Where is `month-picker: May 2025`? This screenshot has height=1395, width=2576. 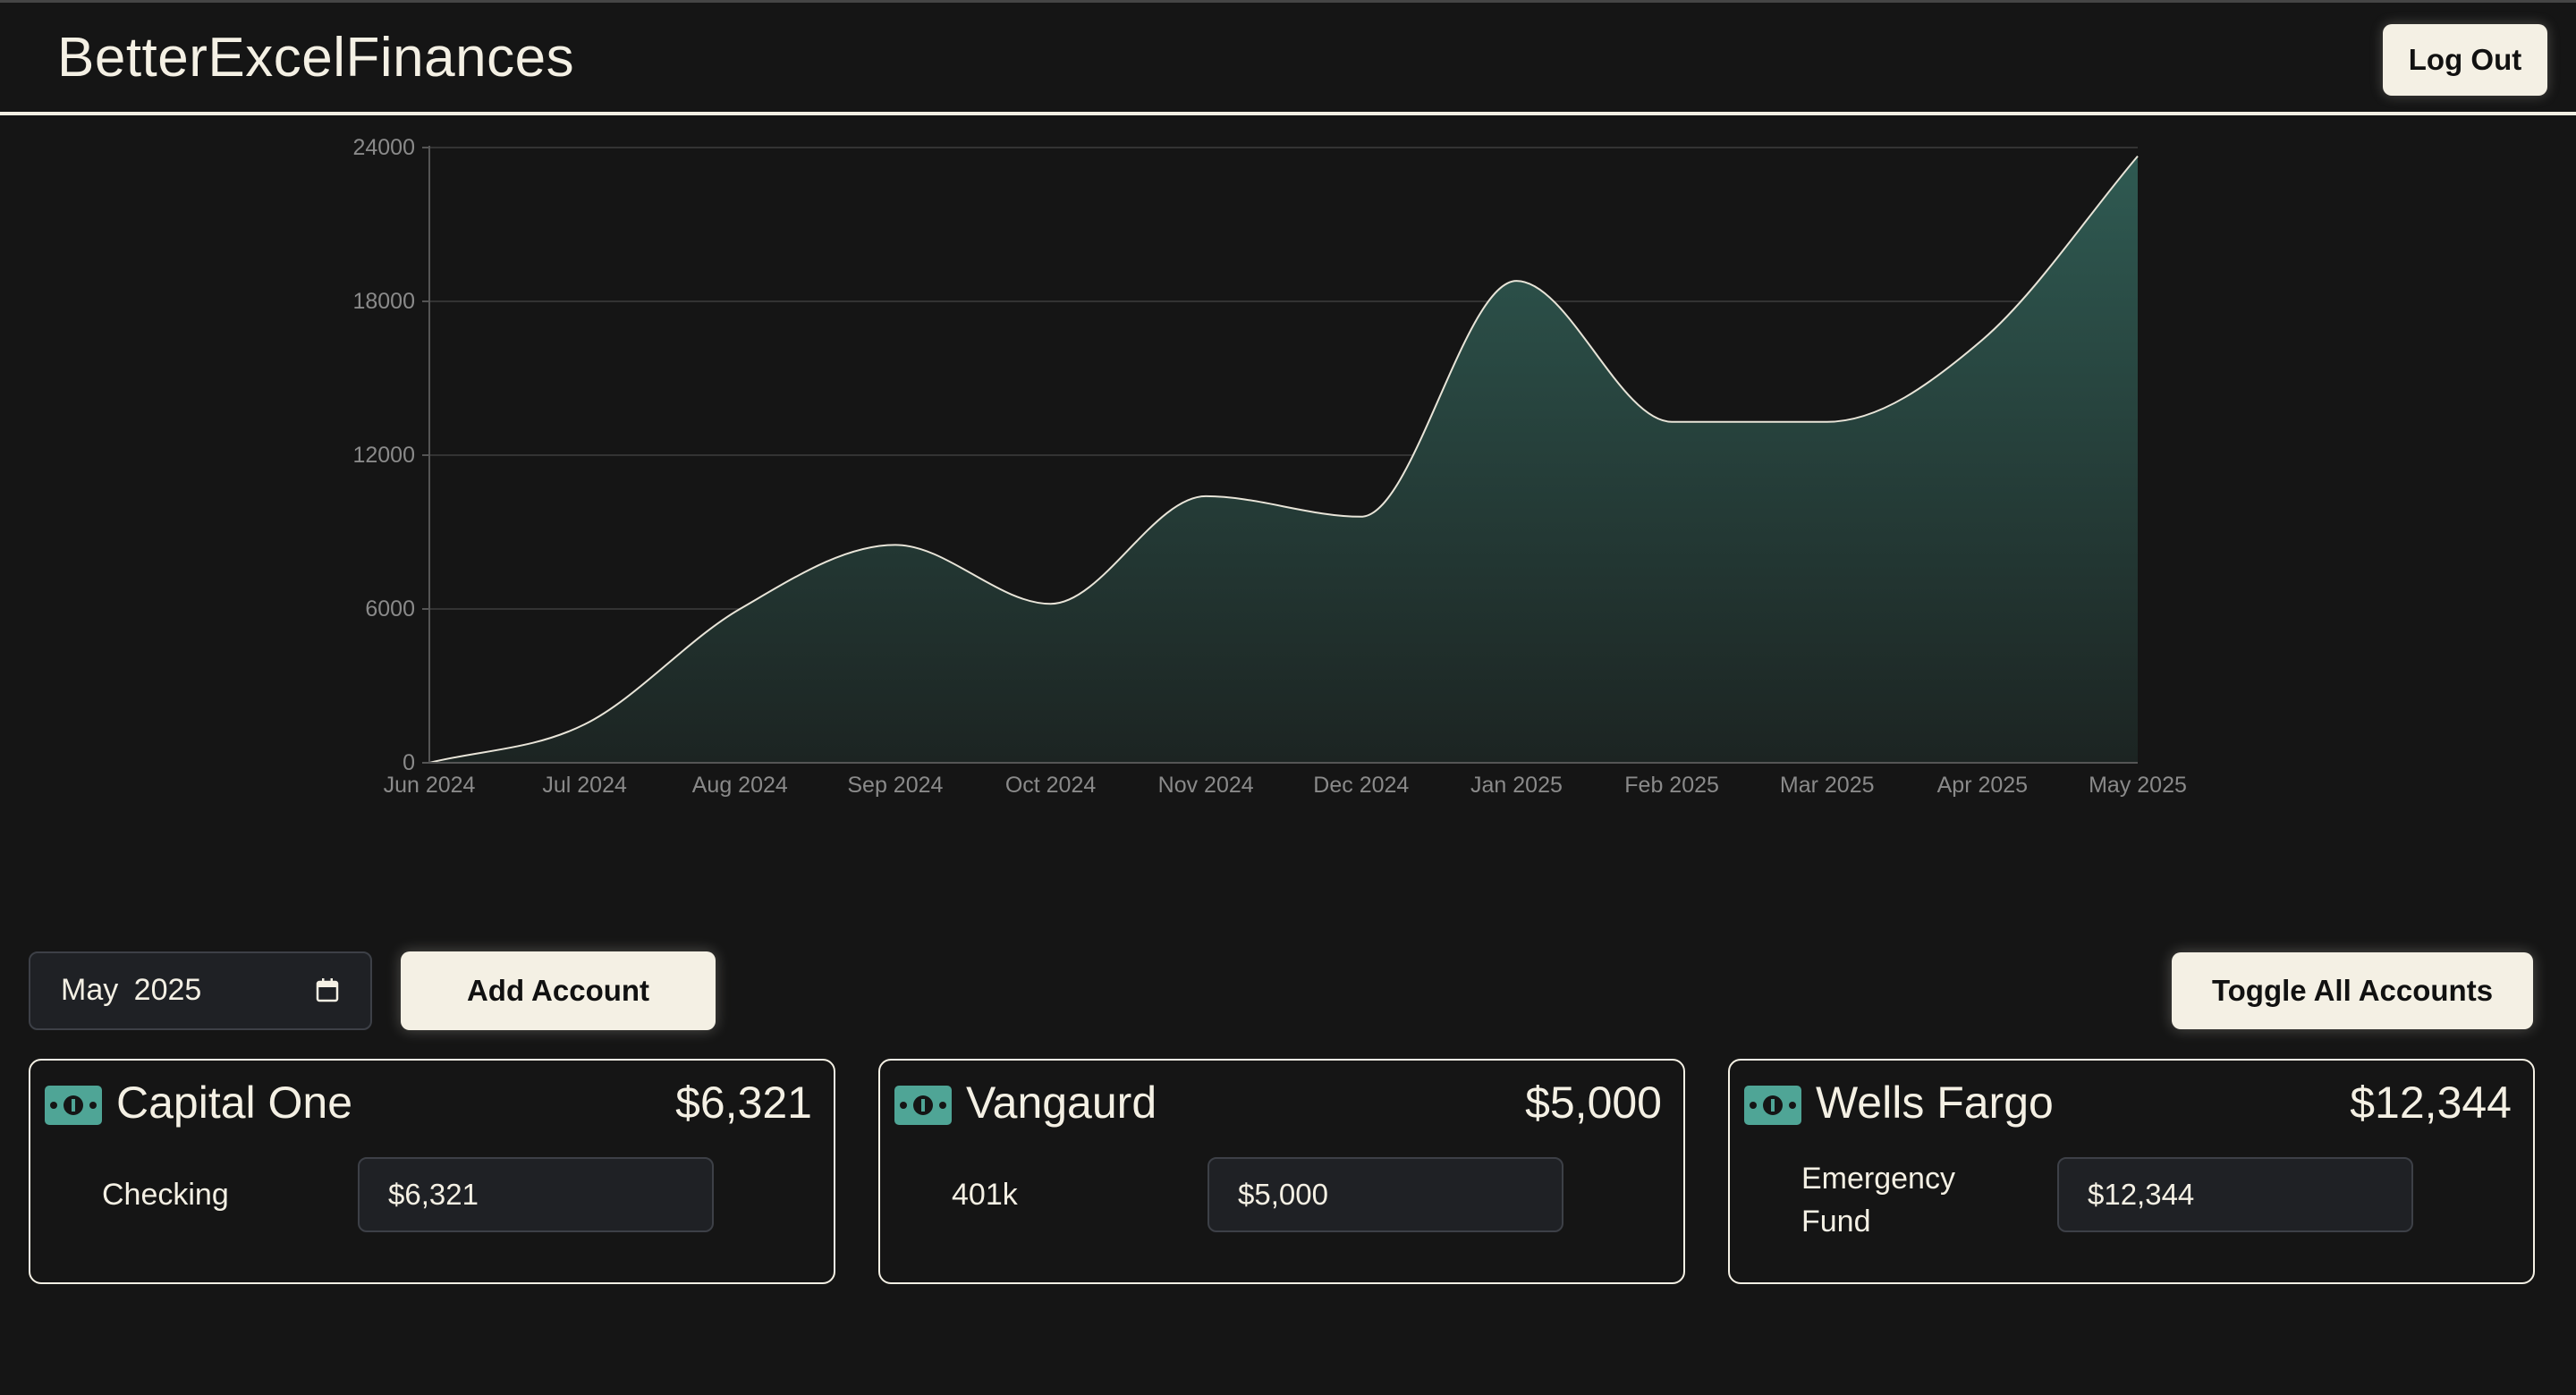 month-picker: May 2025 is located at coordinates (200, 990).